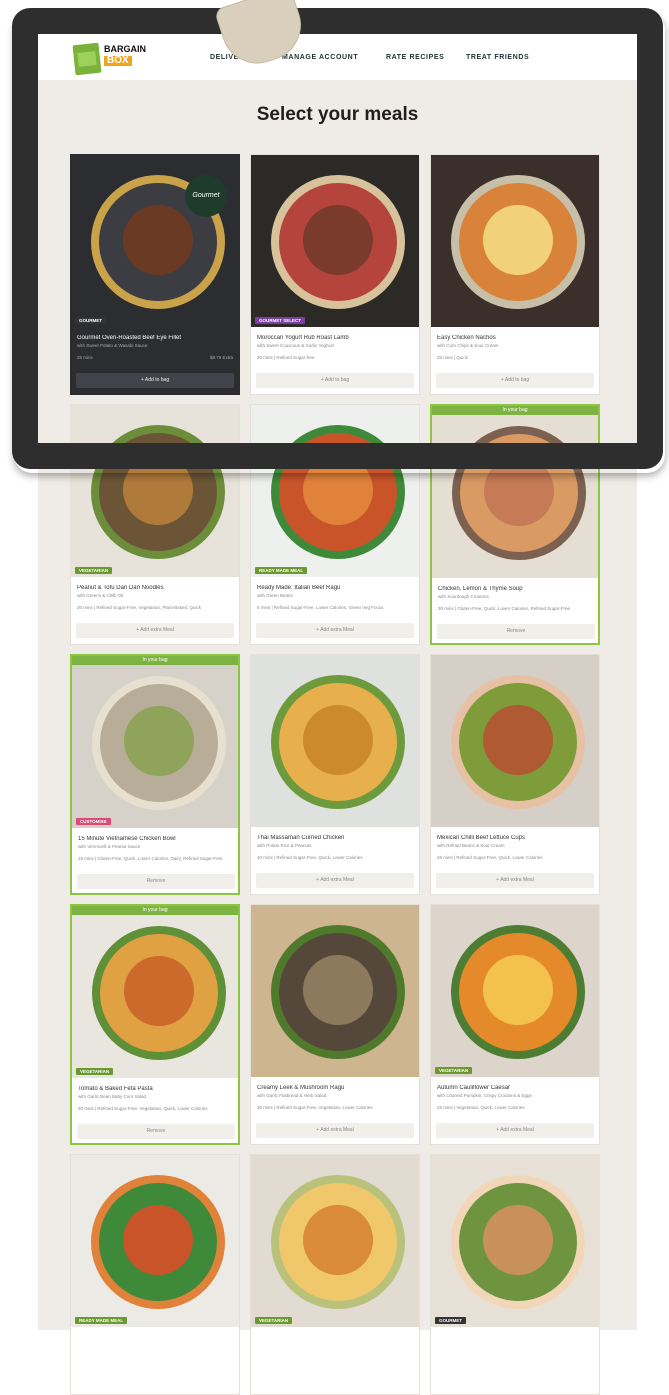 The image size is (669, 1395). Describe the element at coordinates (471, 845) in the screenshot. I see `meal-subtitle: with Refried Beans & Sour Cream` at that location.